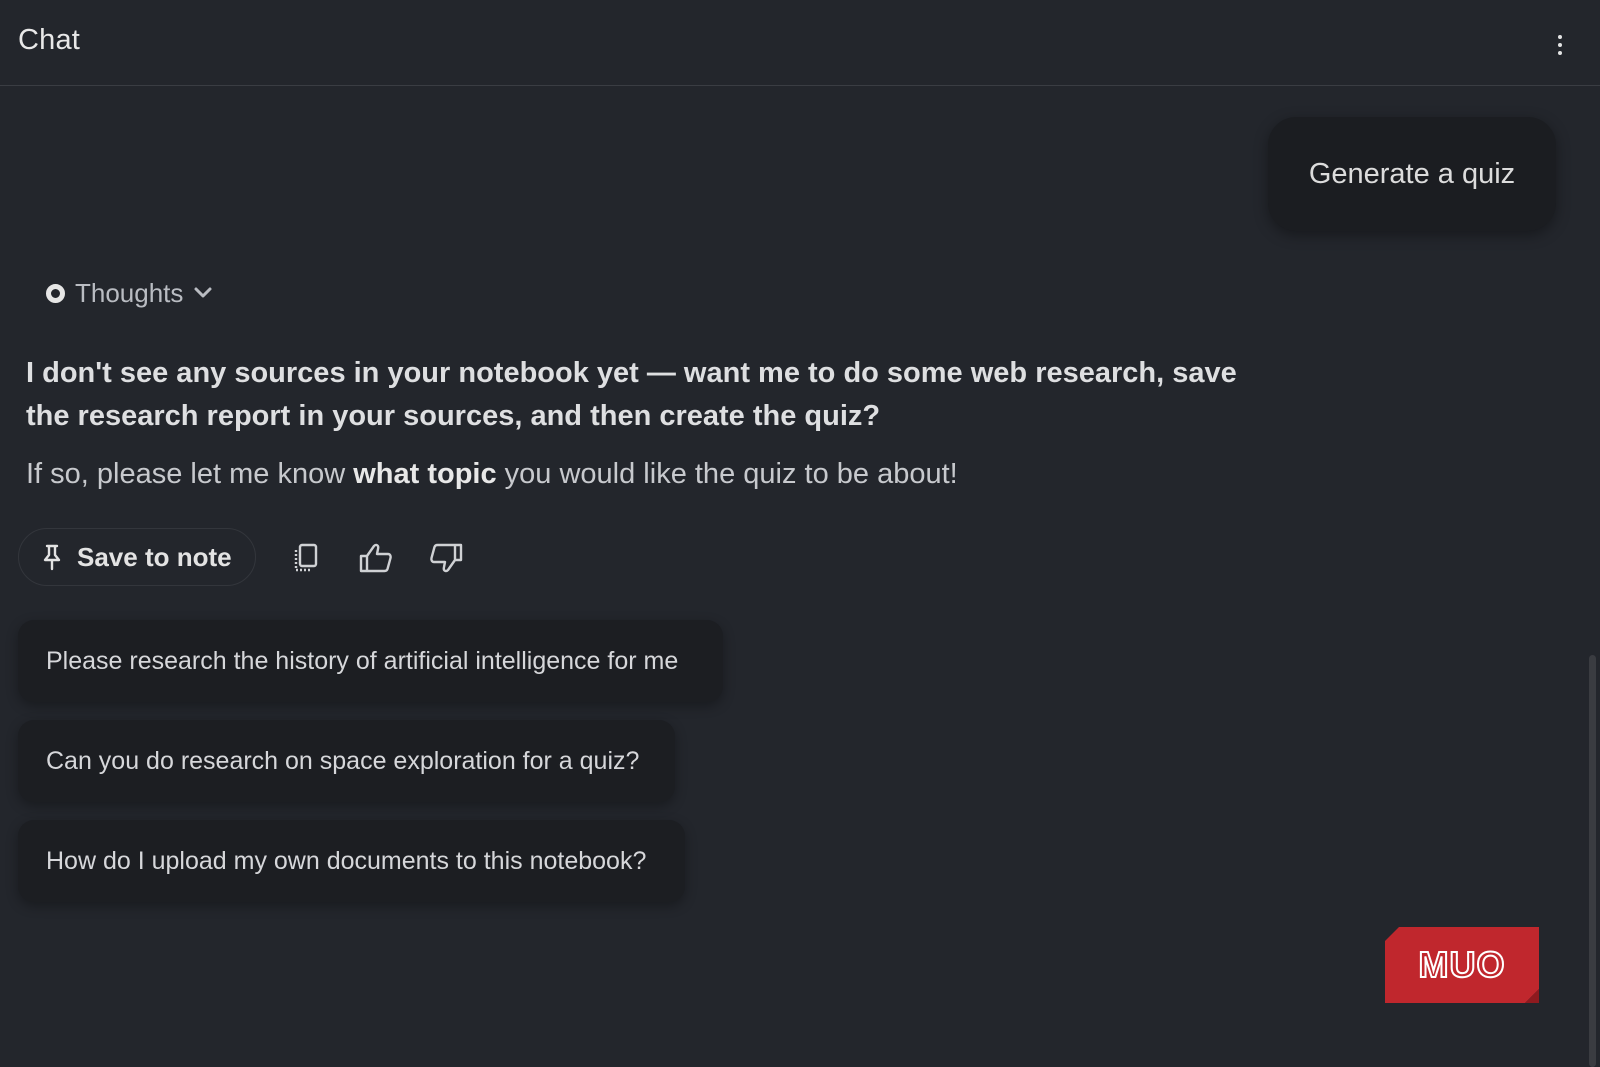 The image size is (1600, 1067). Describe the element at coordinates (55, 293) in the screenshot. I see `thoughts-status-icon` at that location.